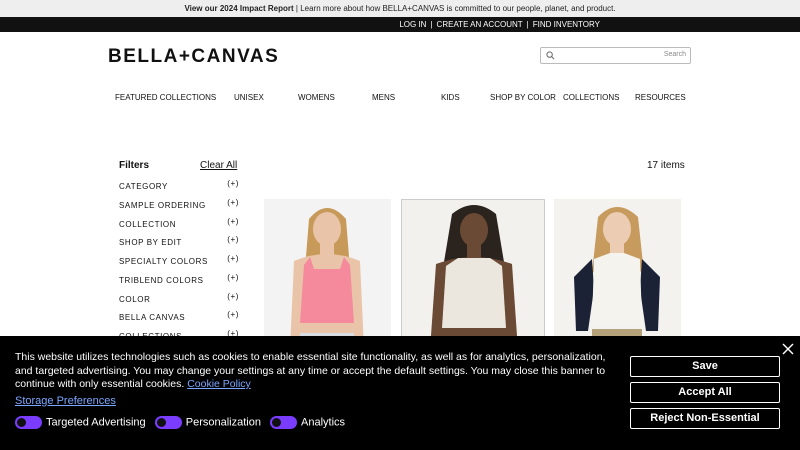  What do you see at coordinates (165, 97) in the screenshot?
I see `nav-featured-collections: FEATURED COLLECTIONS` at bounding box center [165, 97].